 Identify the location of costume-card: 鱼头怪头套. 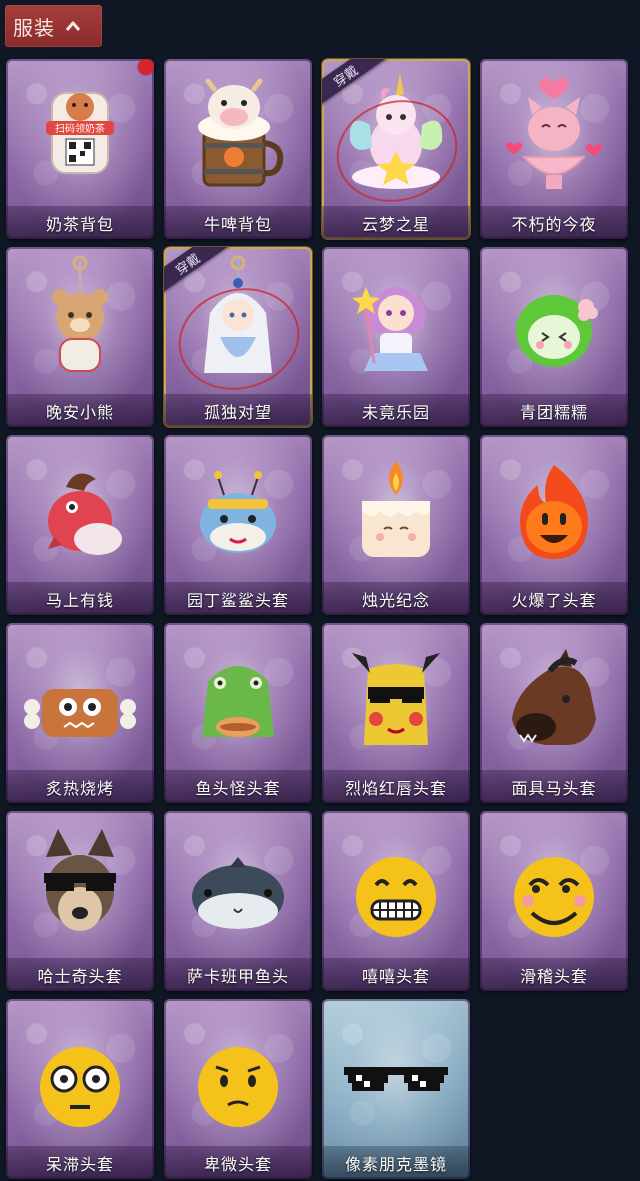
(238, 713).